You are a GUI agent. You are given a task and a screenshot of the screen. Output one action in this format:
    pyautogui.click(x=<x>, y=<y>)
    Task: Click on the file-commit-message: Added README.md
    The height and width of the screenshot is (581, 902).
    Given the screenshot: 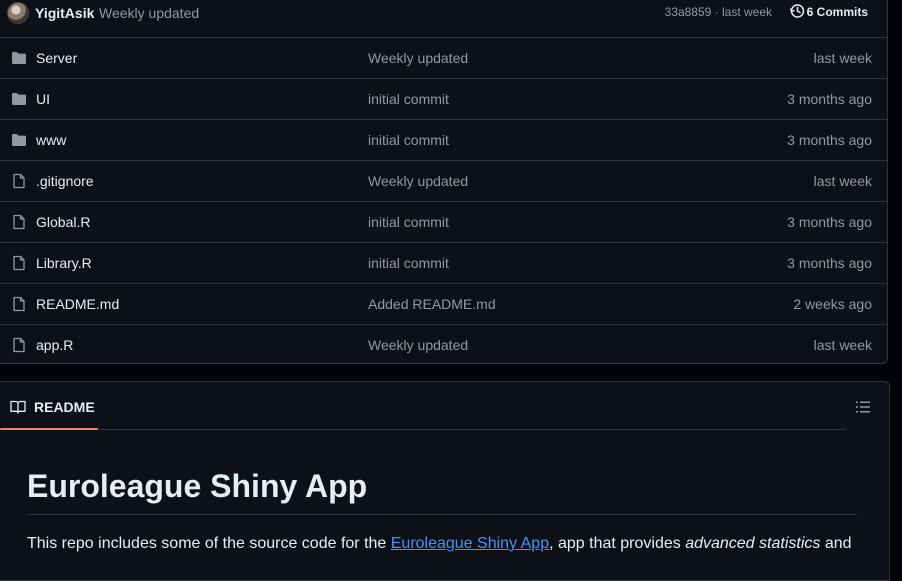 What is the action you would take?
    pyautogui.click(x=432, y=304)
    